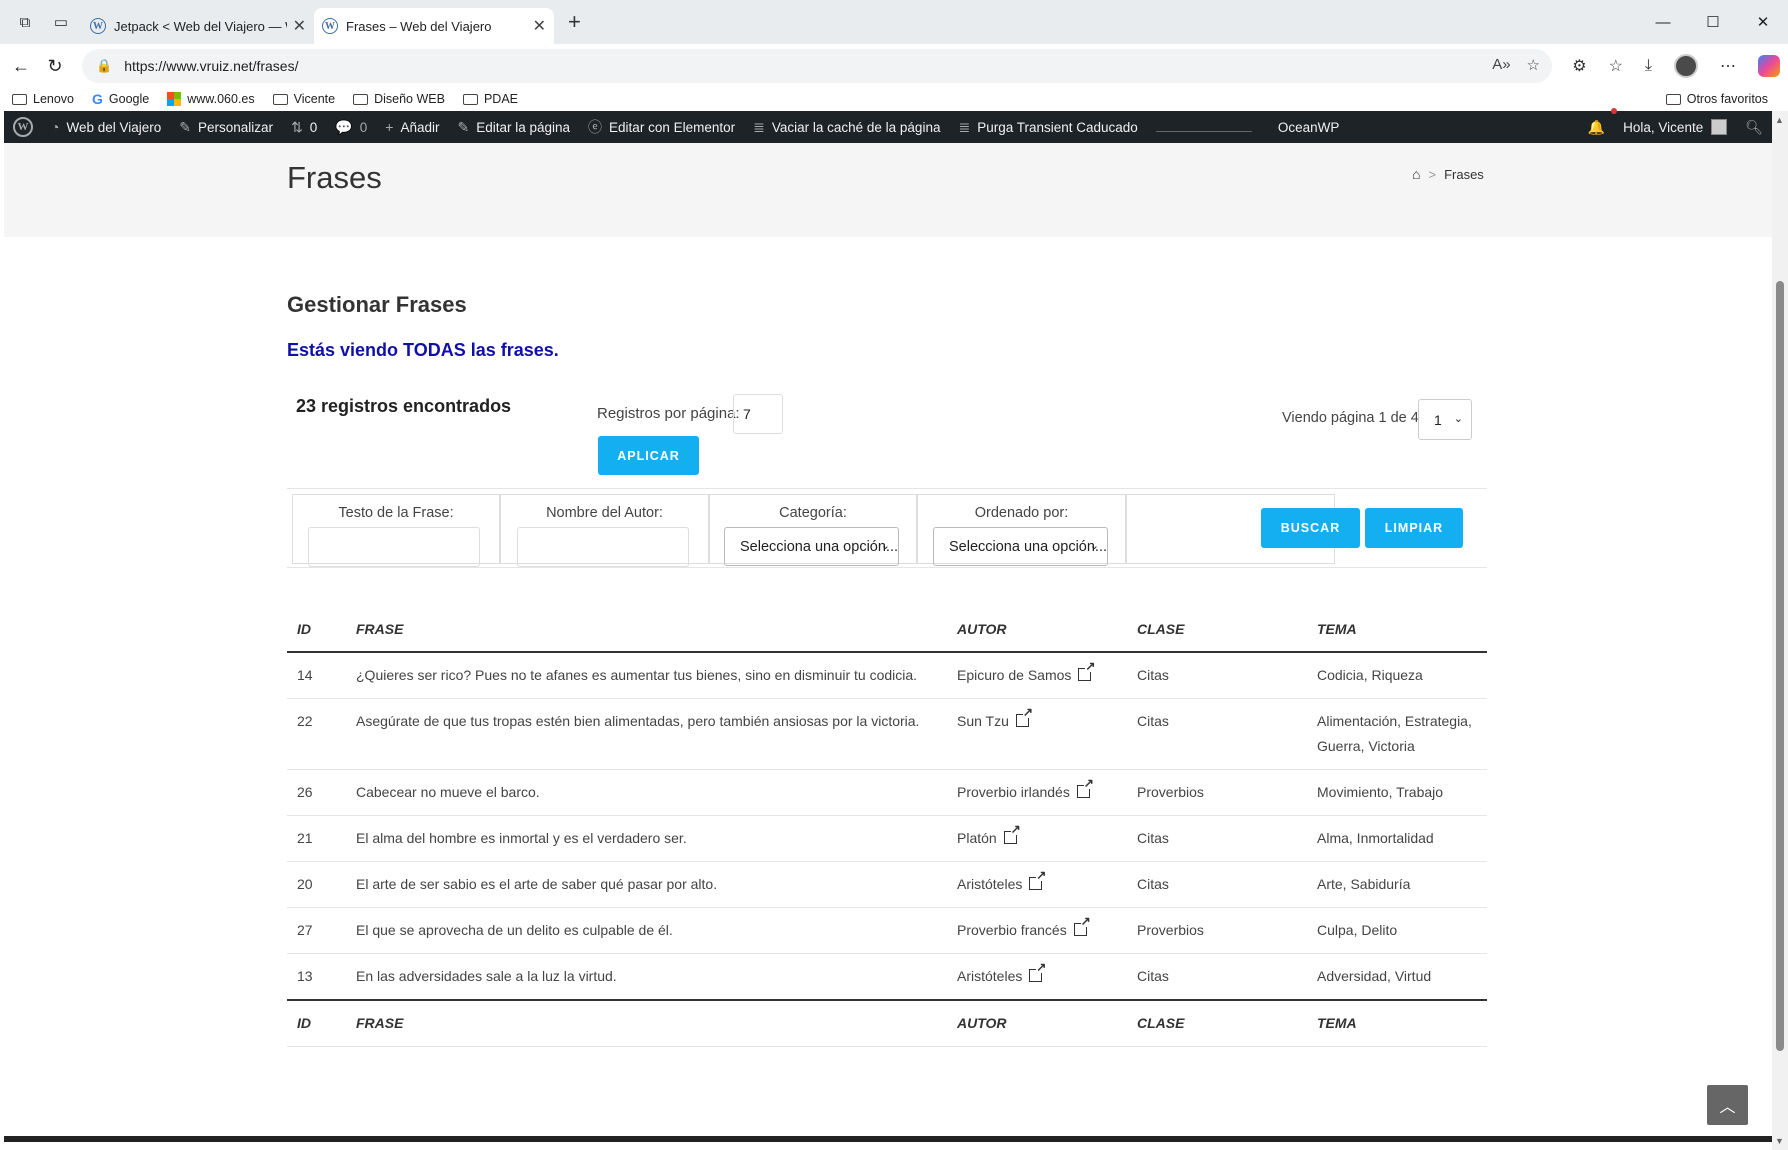 The width and height of the screenshot is (1788, 1150). I want to click on apply-button: APLICAR, so click(648, 455).